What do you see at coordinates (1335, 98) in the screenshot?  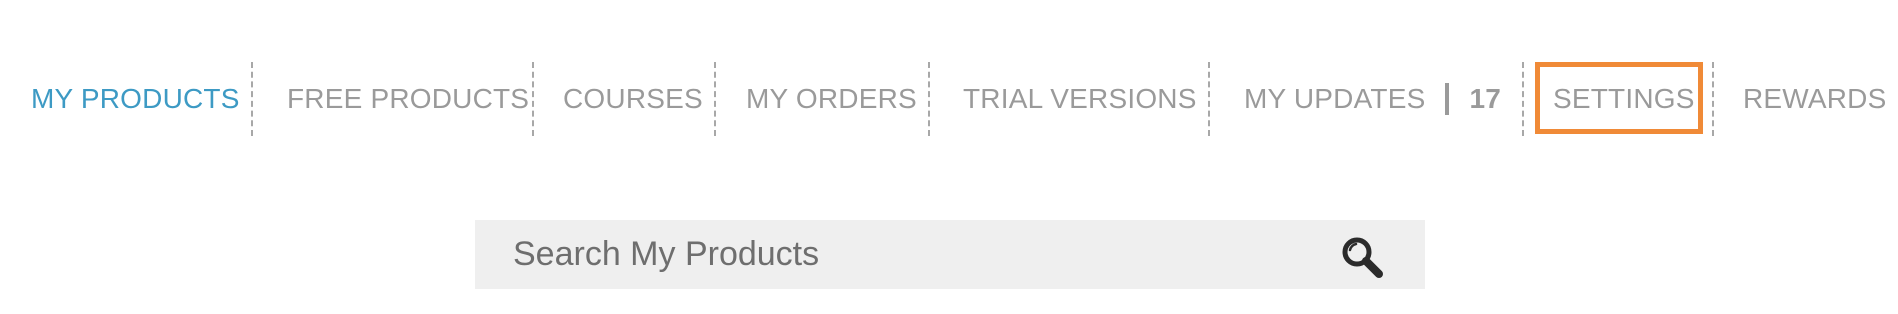 I see `tab-label: MY UPDATES` at bounding box center [1335, 98].